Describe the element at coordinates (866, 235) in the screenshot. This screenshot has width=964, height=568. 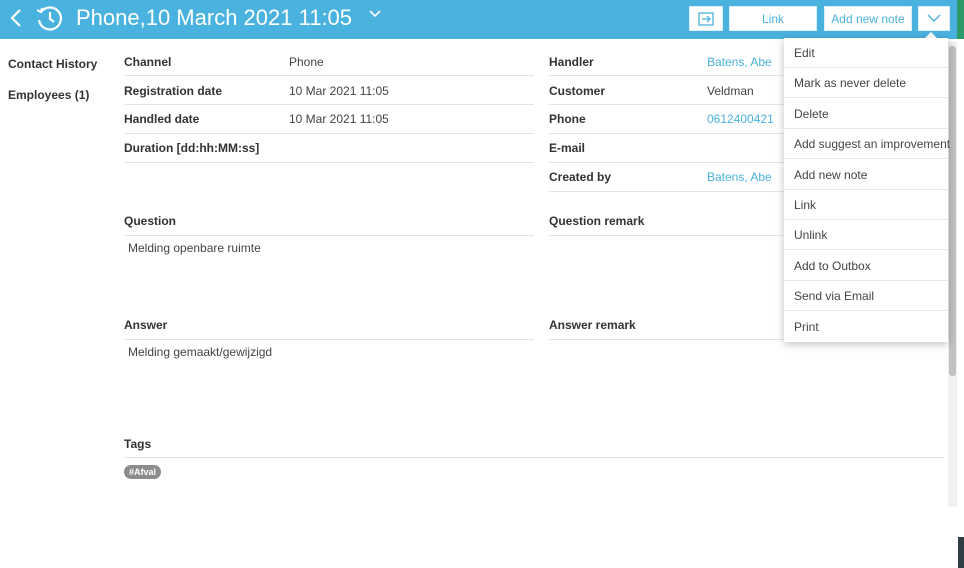
I see `menu-item-unlink: Unlink` at that location.